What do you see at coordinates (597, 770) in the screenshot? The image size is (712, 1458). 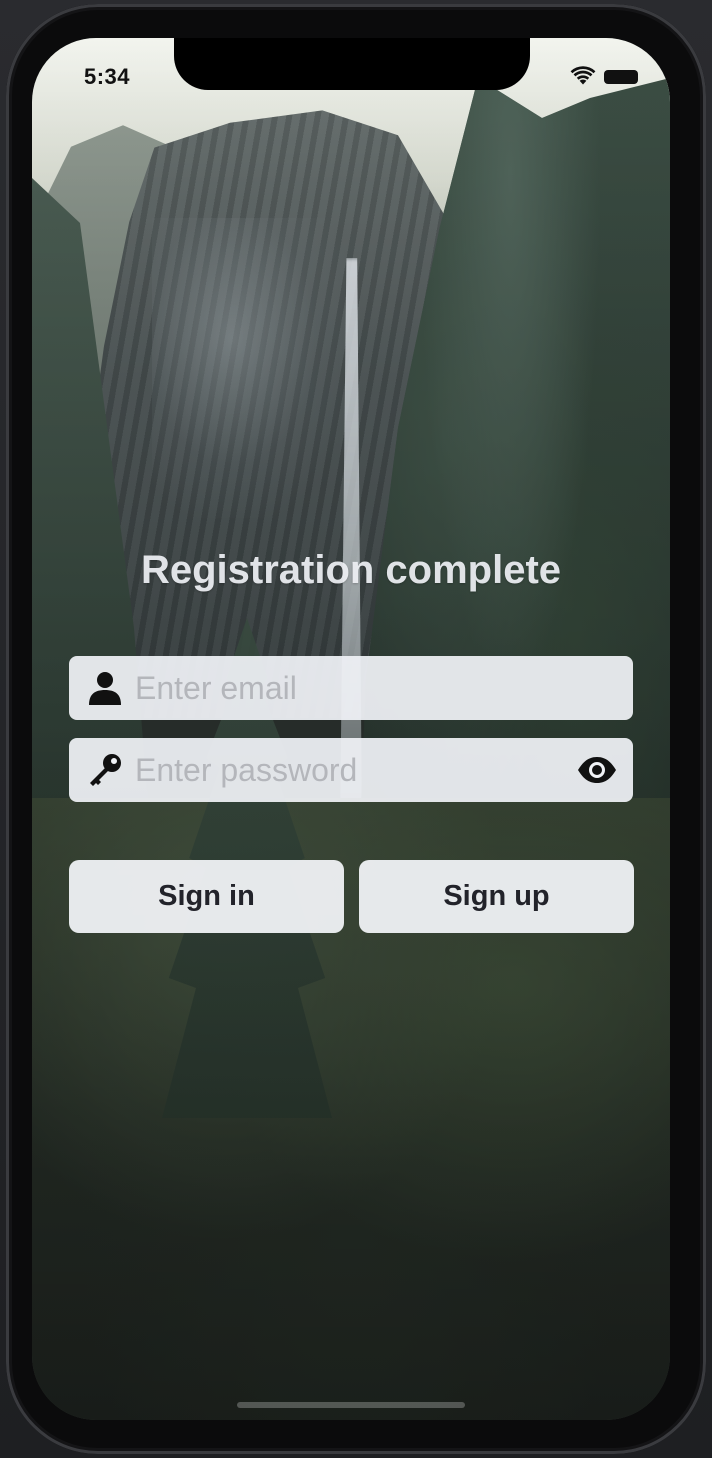 I see `eye-icon` at bounding box center [597, 770].